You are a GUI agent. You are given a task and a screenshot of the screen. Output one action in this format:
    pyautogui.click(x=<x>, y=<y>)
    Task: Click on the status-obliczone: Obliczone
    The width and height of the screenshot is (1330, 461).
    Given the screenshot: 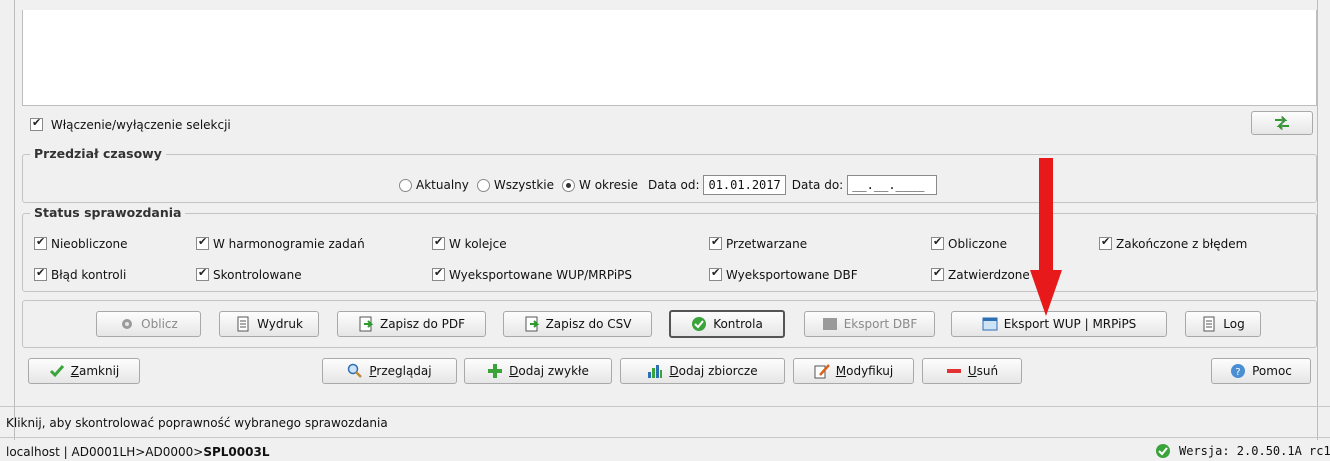 What is the action you would take?
    pyautogui.click(x=969, y=243)
    